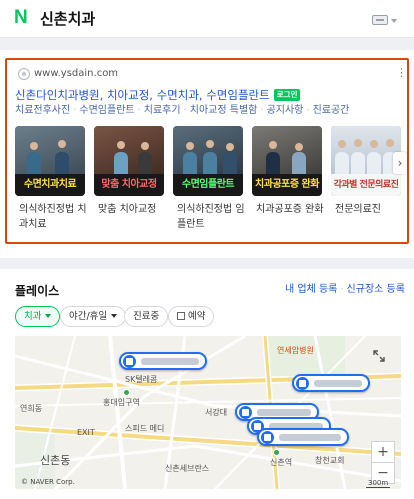 This screenshot has height=499, width=414. I want to click on ad-title: 신촌다인치과병원, 치아교정, 수면치과, 수면임플란트 로그인, so click(158, 95).